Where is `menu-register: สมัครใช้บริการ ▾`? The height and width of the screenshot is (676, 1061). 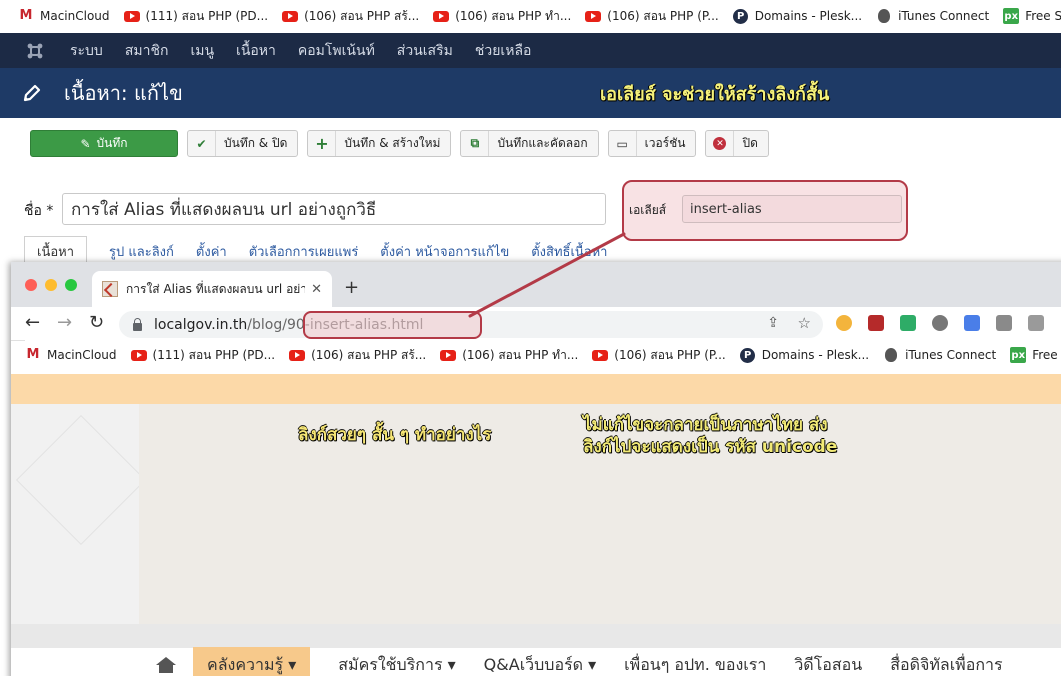
menu-register: สมัครใช้บริการ ▾ is located at coordinates (396, 664).